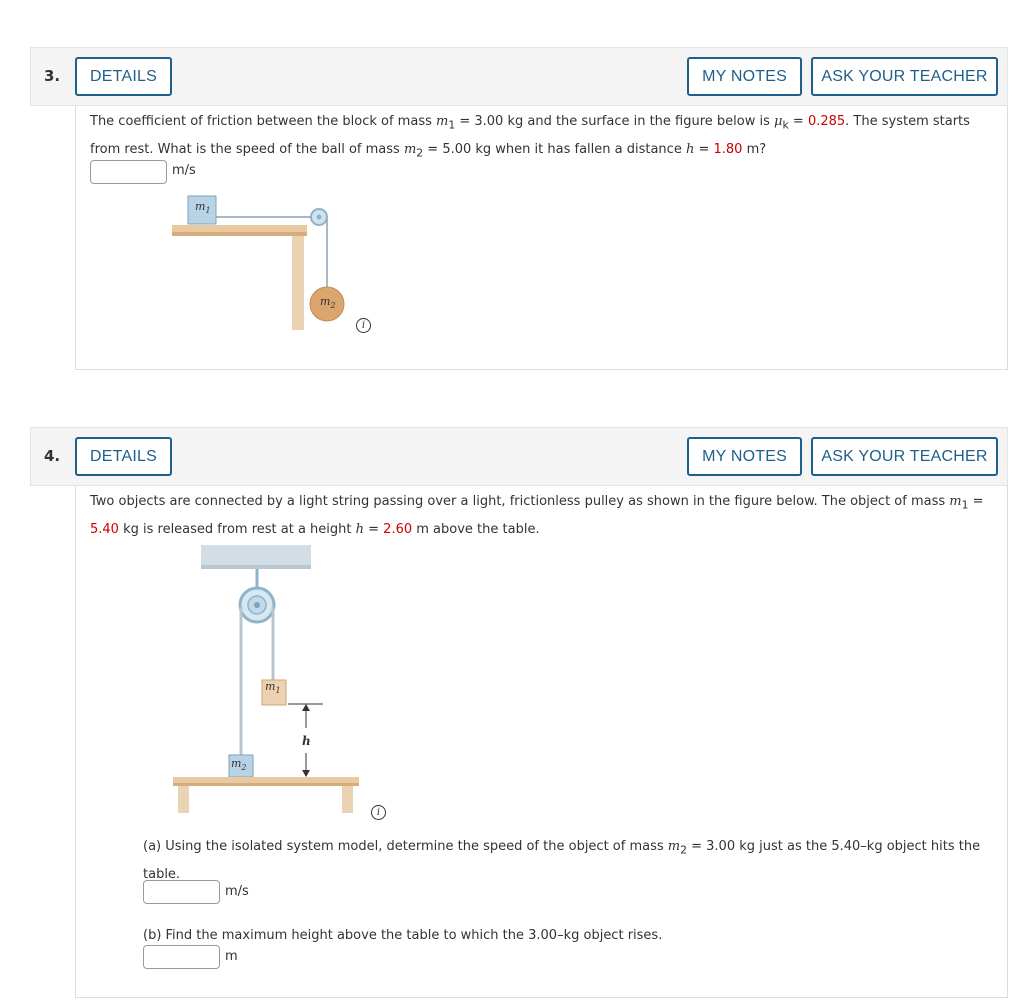 This screenshot has width=1024, height=1004. I want to click on table-leg-left, so click(183, 799).